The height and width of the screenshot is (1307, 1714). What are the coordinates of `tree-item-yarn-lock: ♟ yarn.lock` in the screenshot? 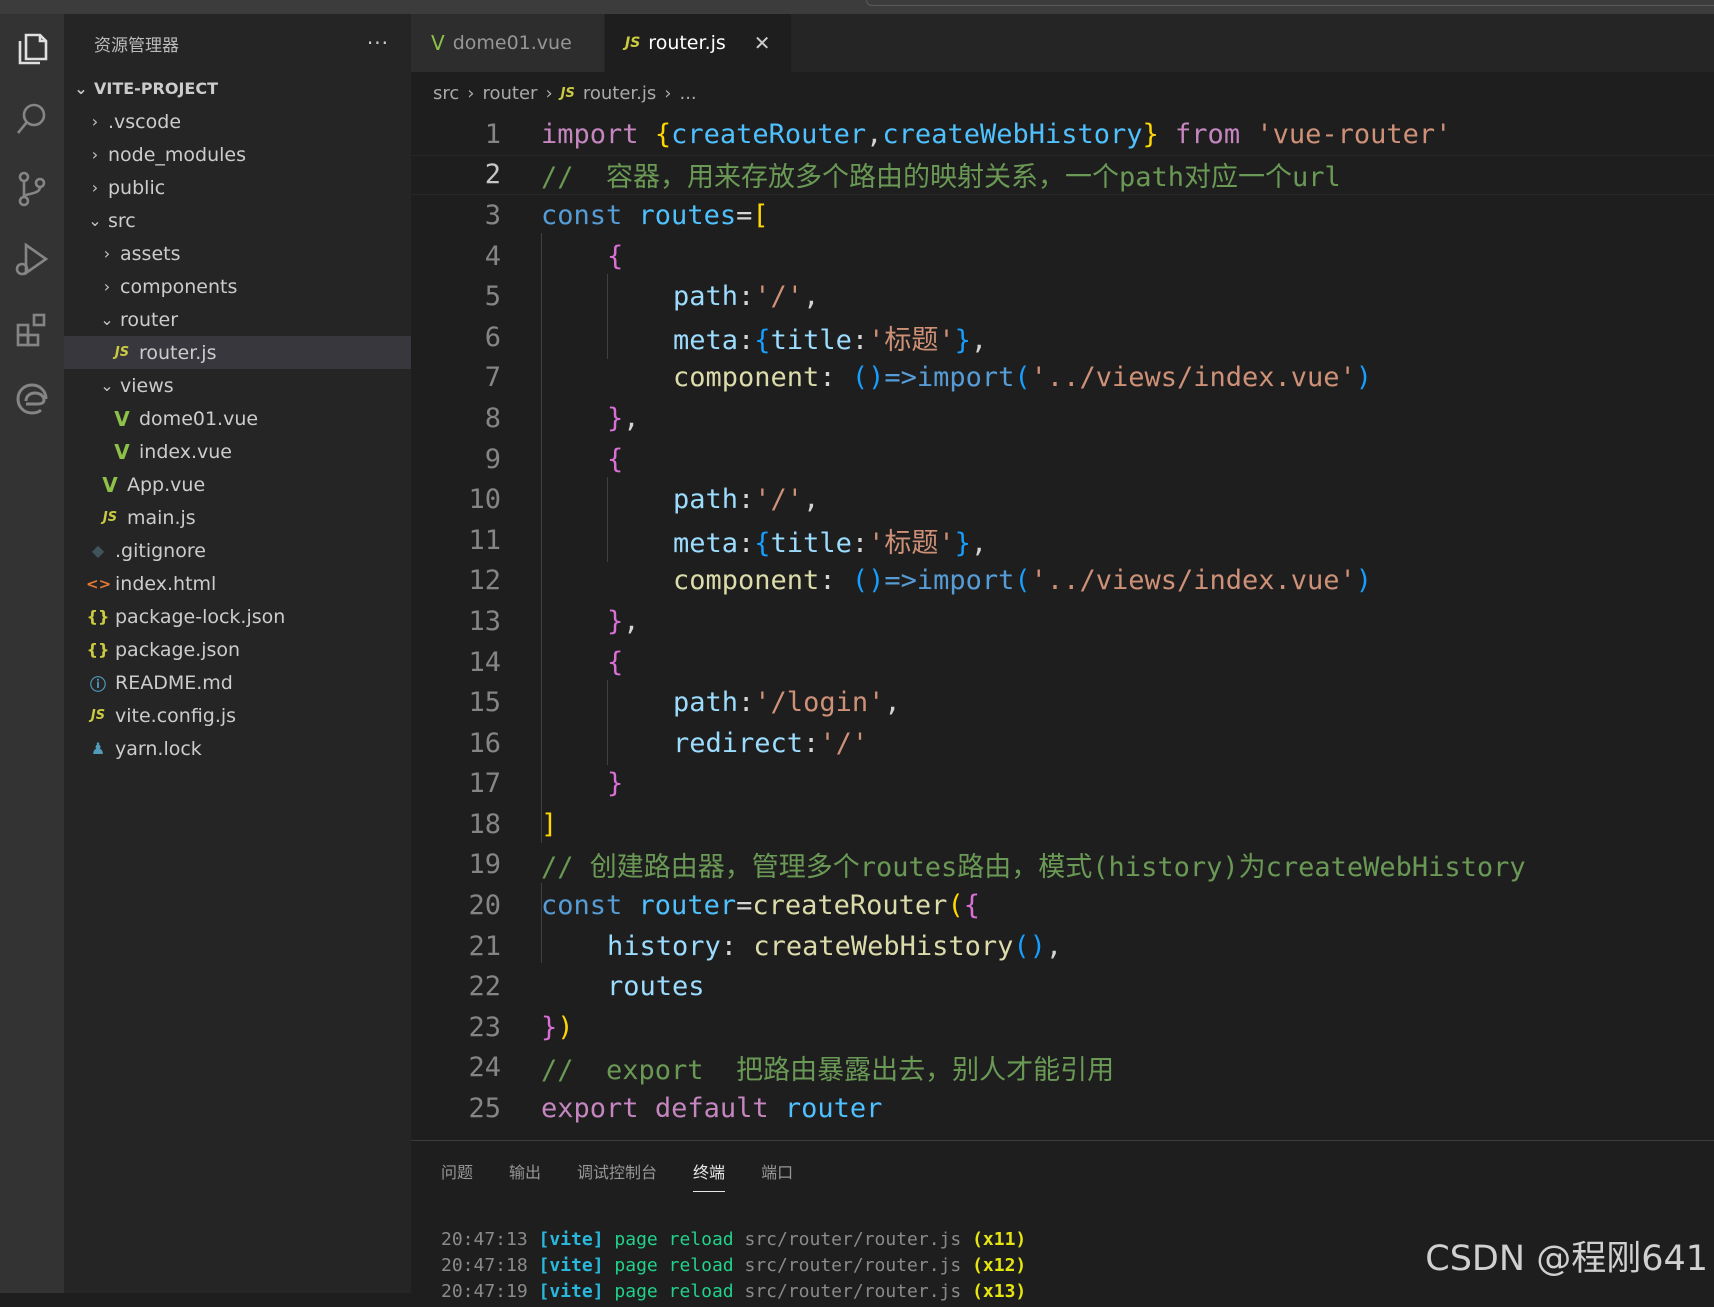 It's located at (237, 748).